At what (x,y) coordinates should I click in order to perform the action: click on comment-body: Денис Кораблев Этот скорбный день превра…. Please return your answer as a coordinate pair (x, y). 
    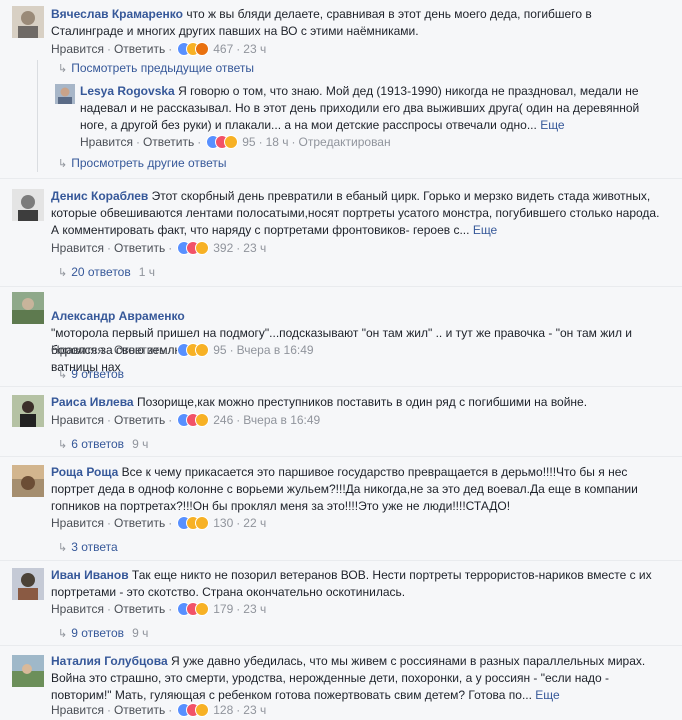
    Looking at the image, I should click on (356, 213).